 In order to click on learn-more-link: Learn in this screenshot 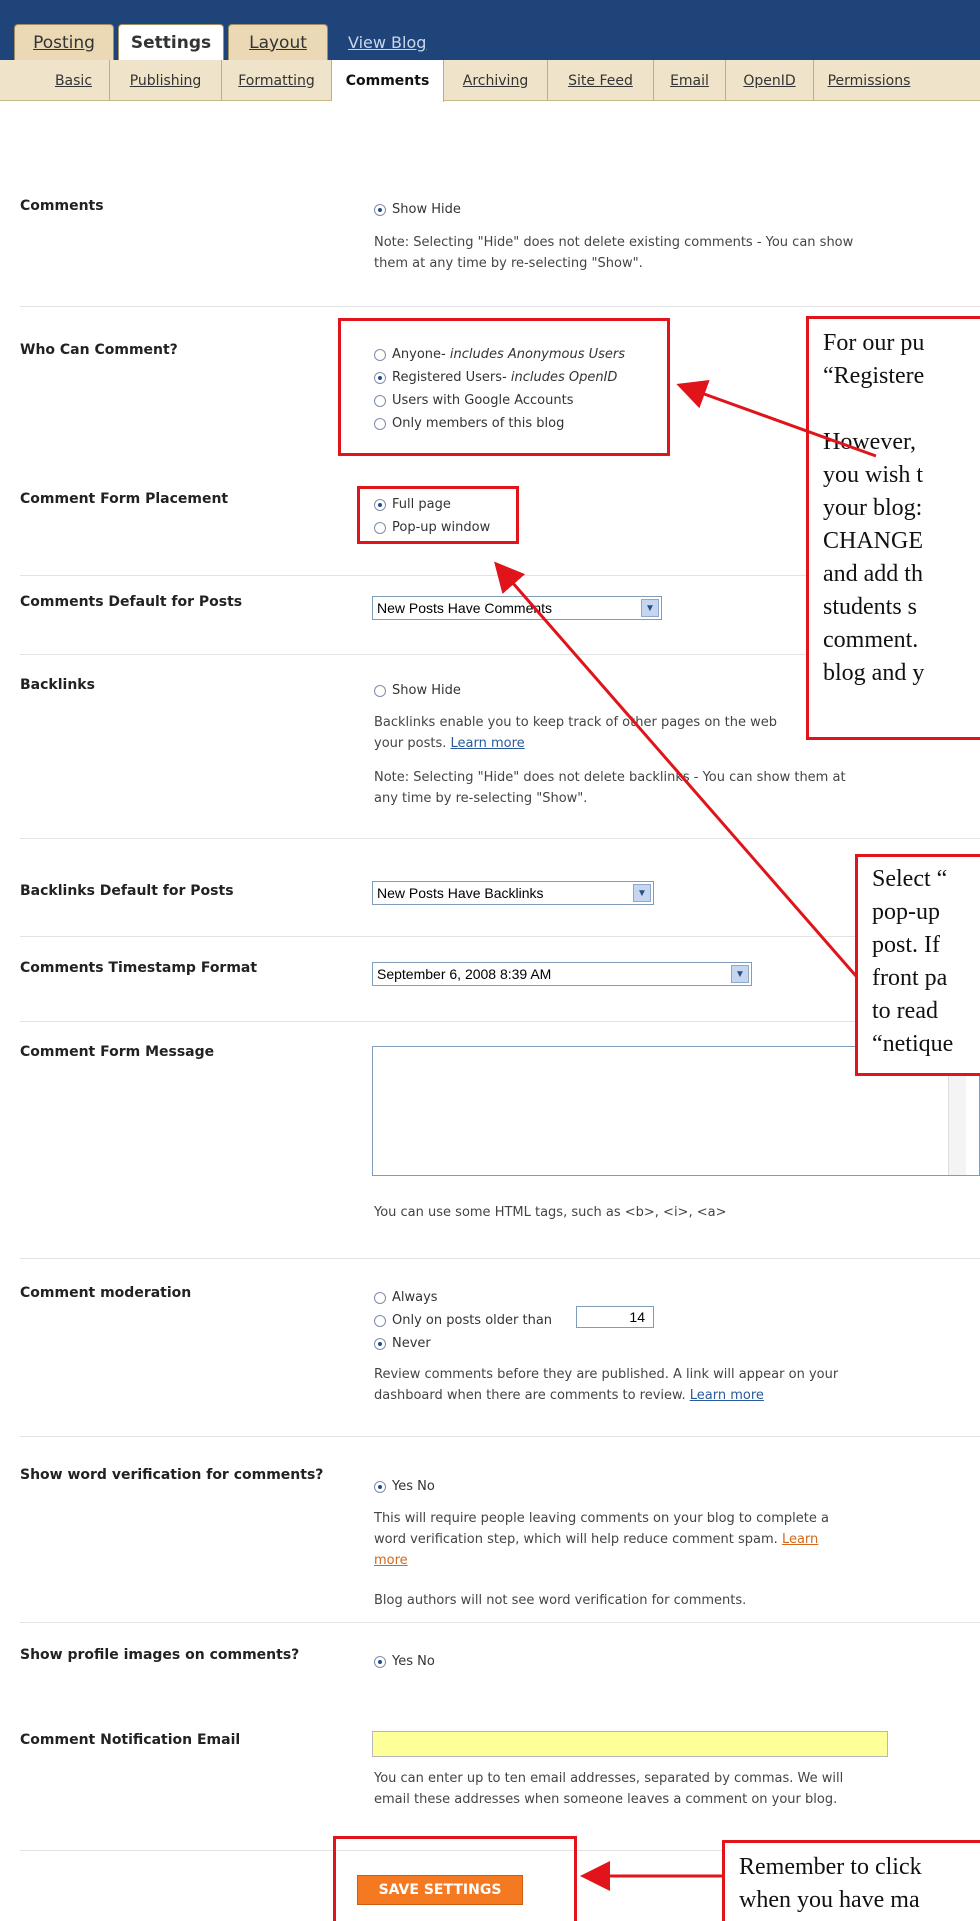, I will do `click(800, 1539)`.